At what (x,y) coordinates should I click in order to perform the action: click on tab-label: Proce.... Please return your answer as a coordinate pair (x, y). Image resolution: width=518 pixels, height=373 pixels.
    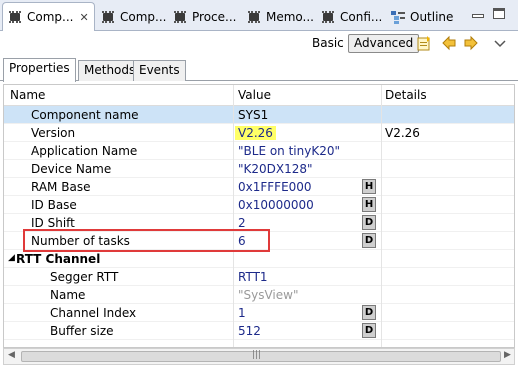
    Looking at the image, I should click on (214, 16).